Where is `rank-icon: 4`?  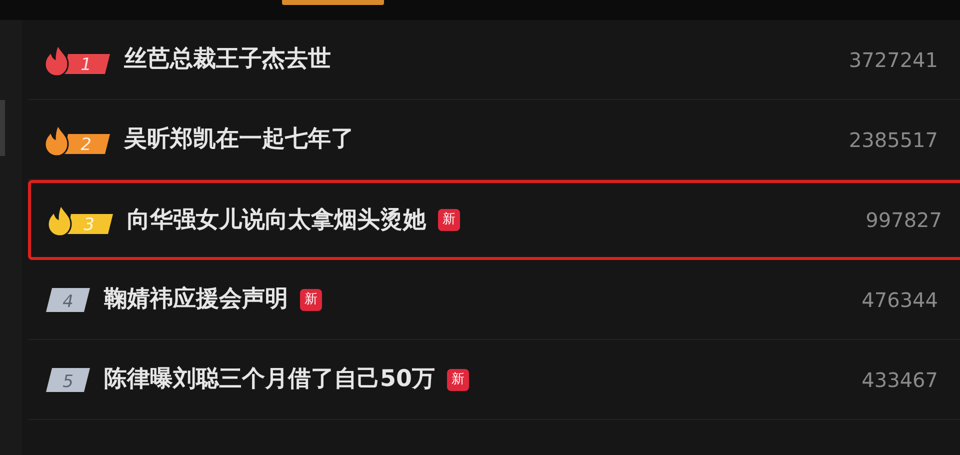 rank-icon: 4 is located at coordinates (68, 299).